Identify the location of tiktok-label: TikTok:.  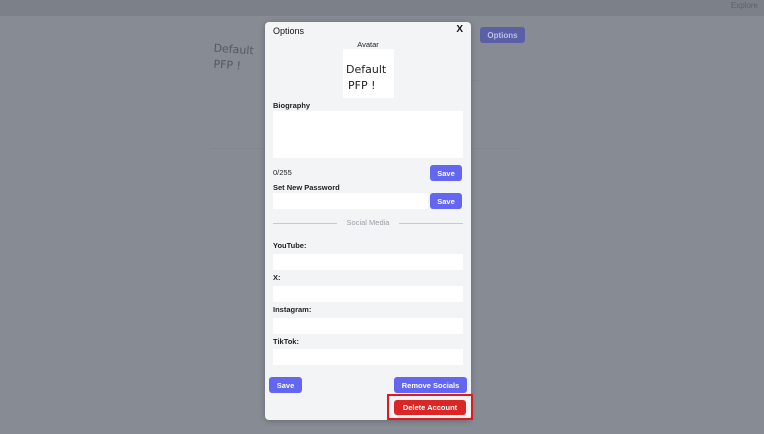
(286, 341).